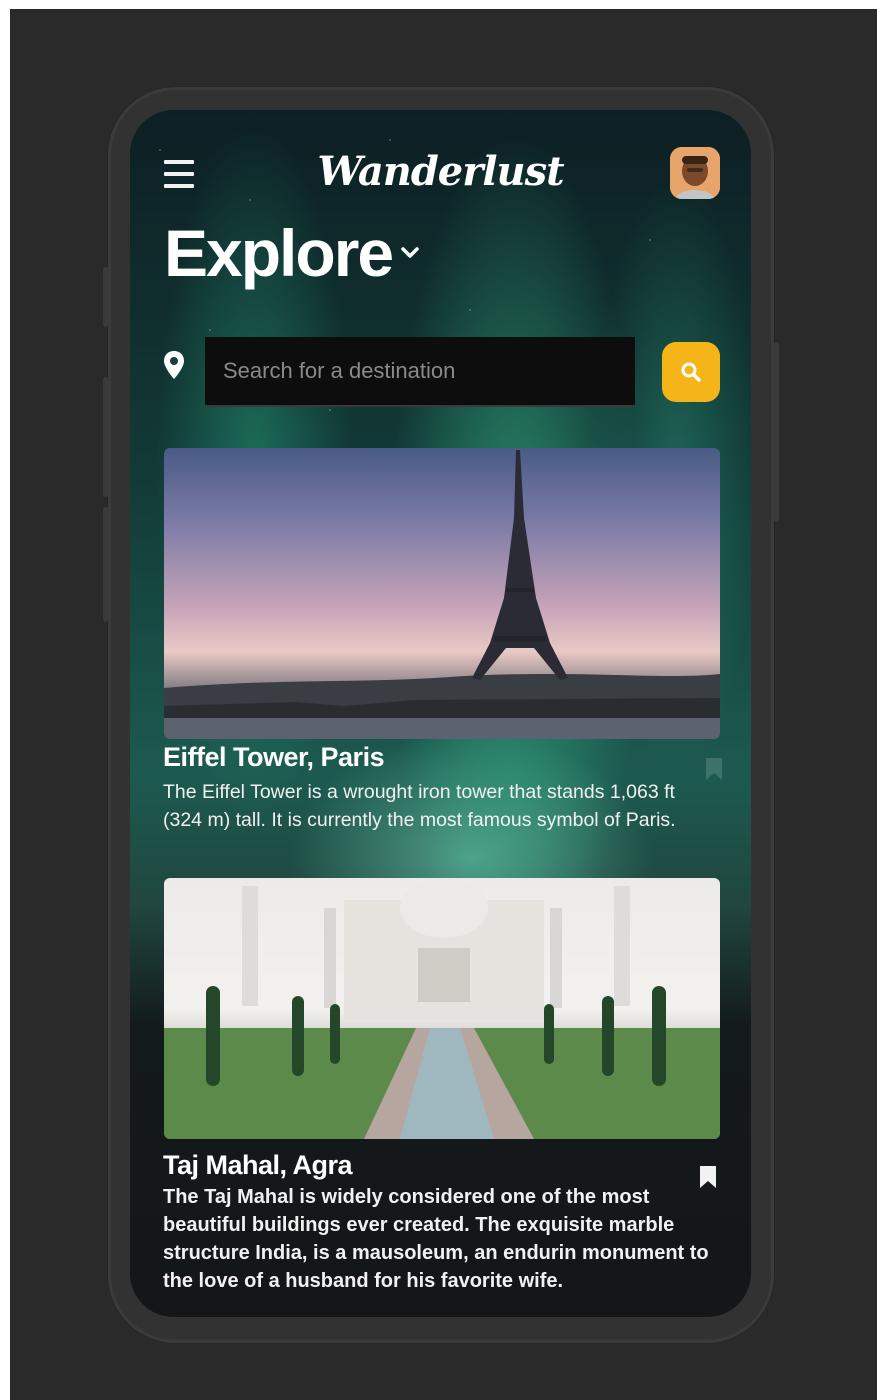  I want to click on search-input, so click(420, 371).